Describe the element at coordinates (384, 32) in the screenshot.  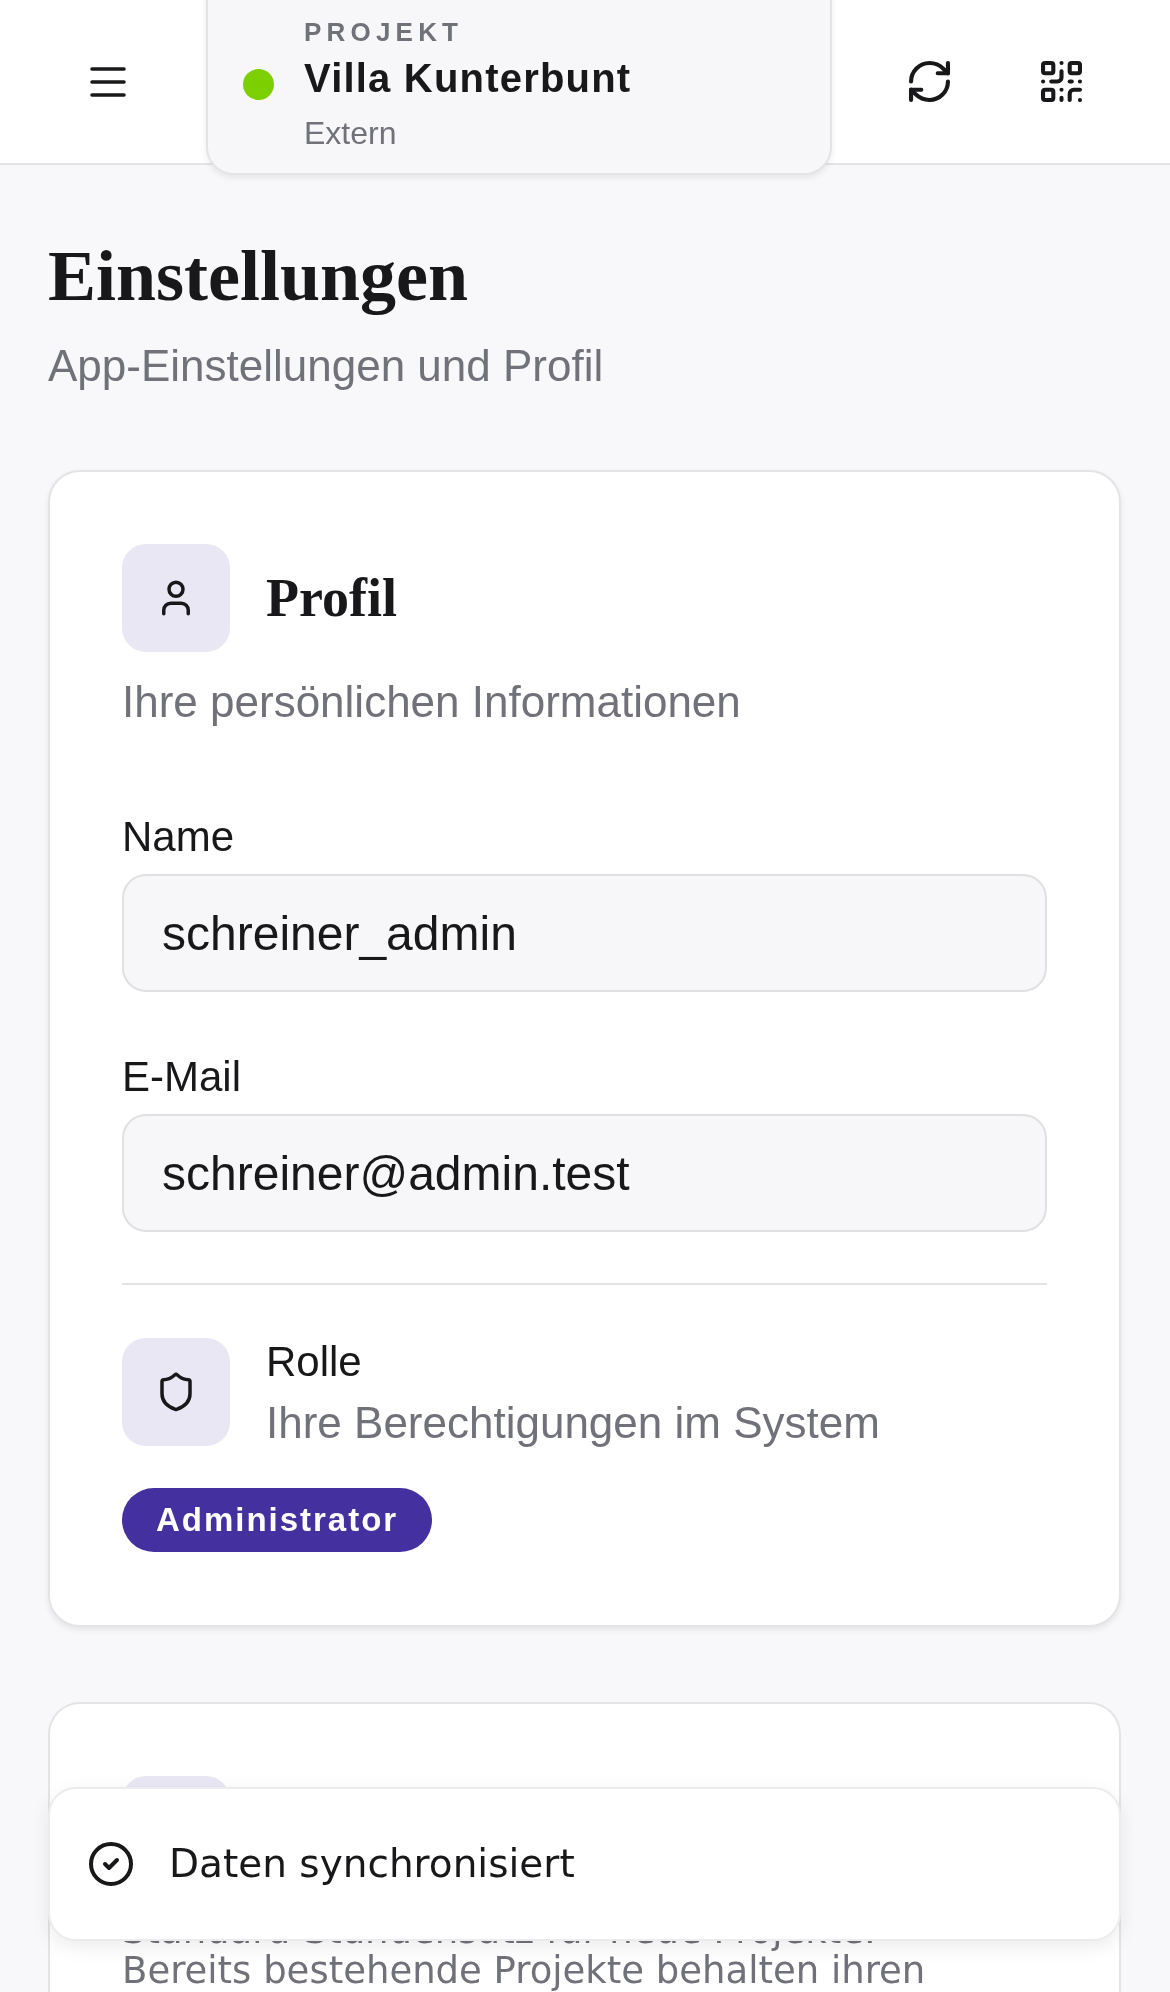
I see `project-label: PROJEKT` at that location.